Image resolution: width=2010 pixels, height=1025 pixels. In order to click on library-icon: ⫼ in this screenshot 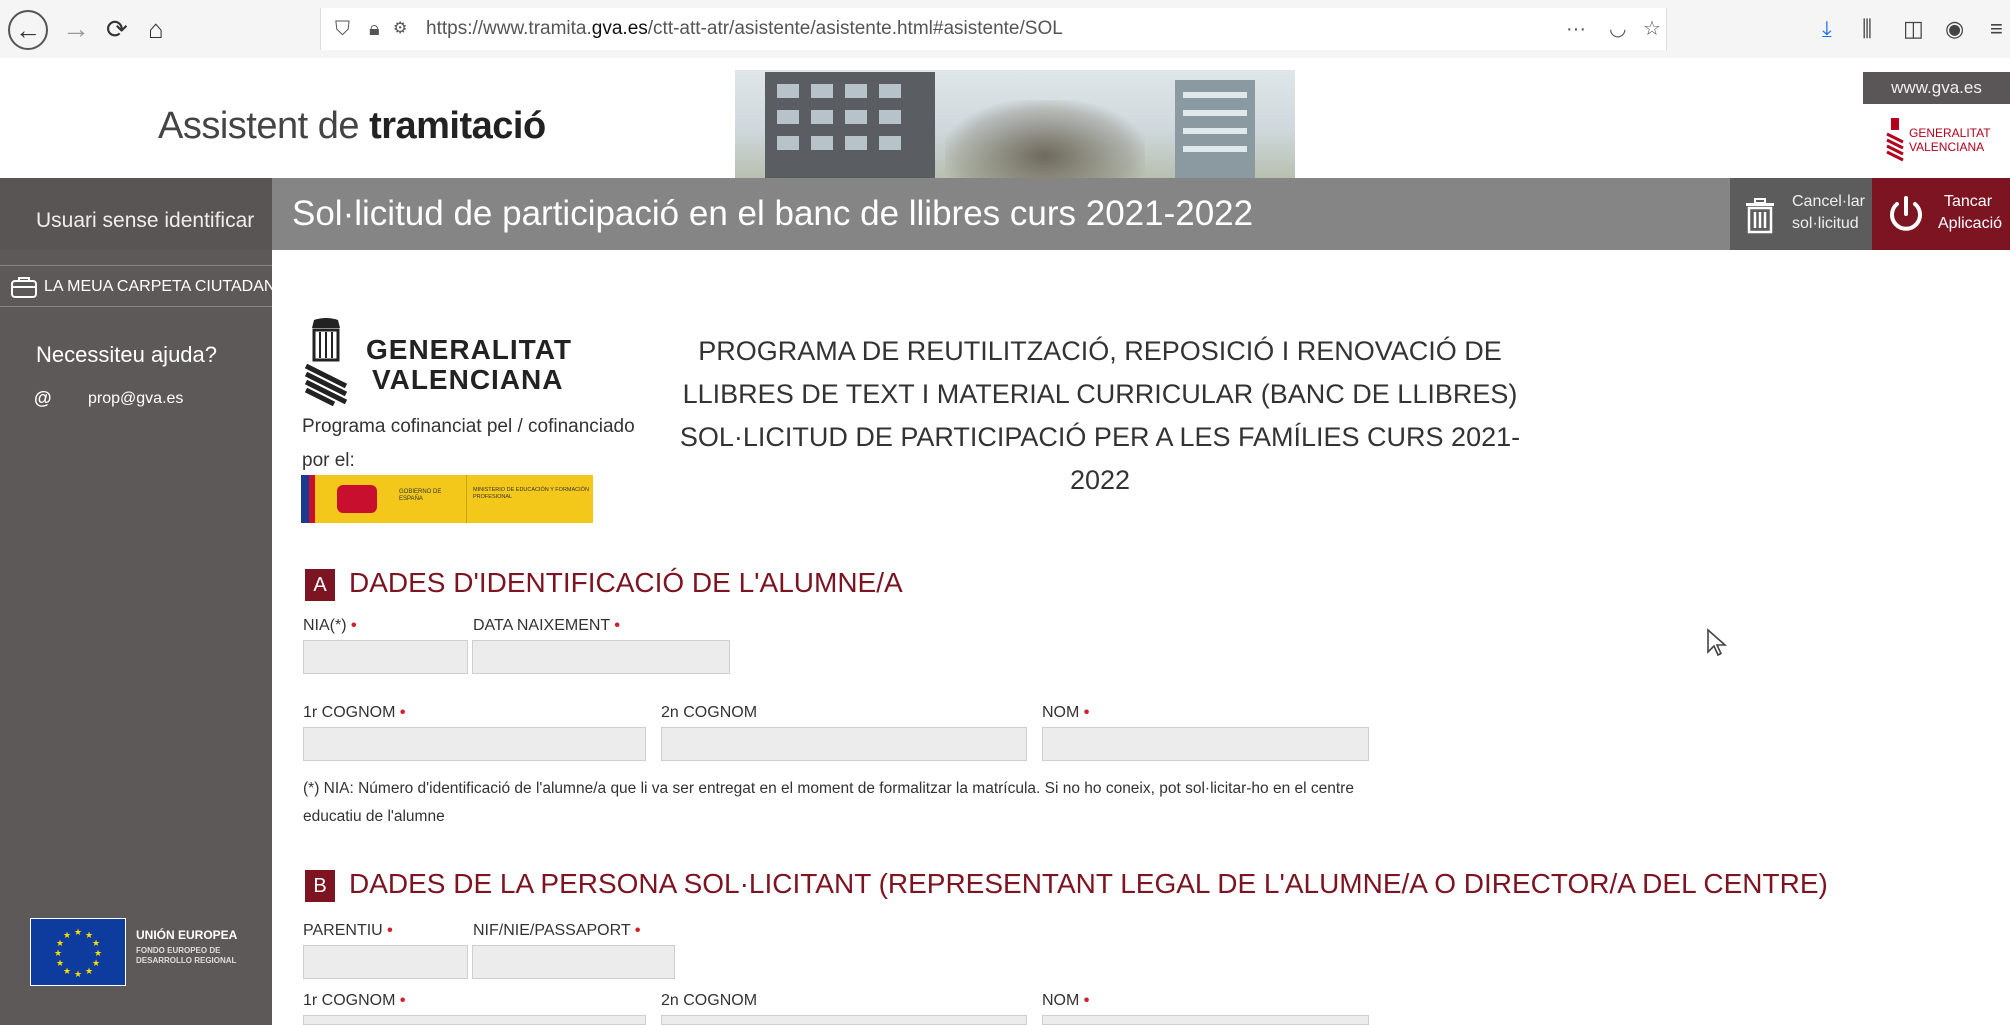, I will do `click(1867, 29)`.